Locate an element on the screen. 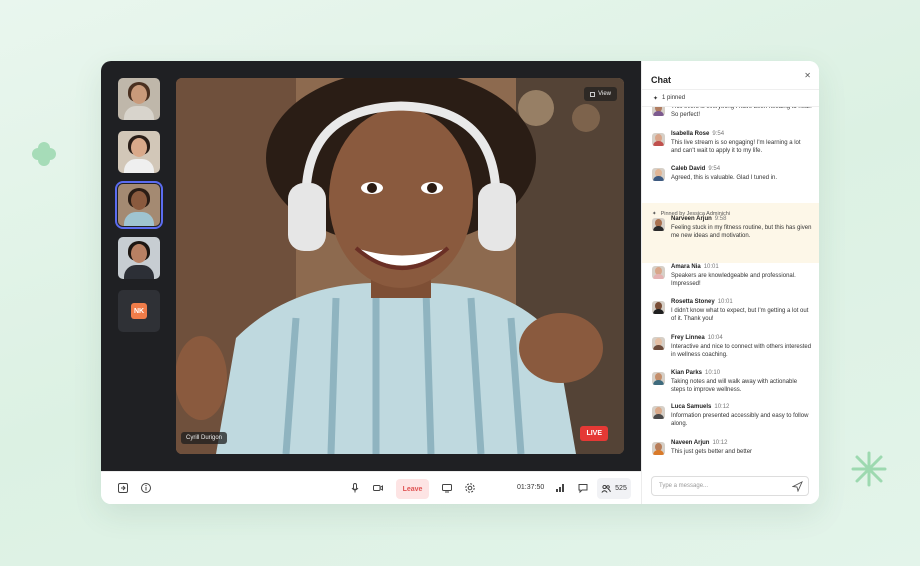 This screenshot has height=566, width=920. chat-toggle-icon is located at coordinates (583, 488).